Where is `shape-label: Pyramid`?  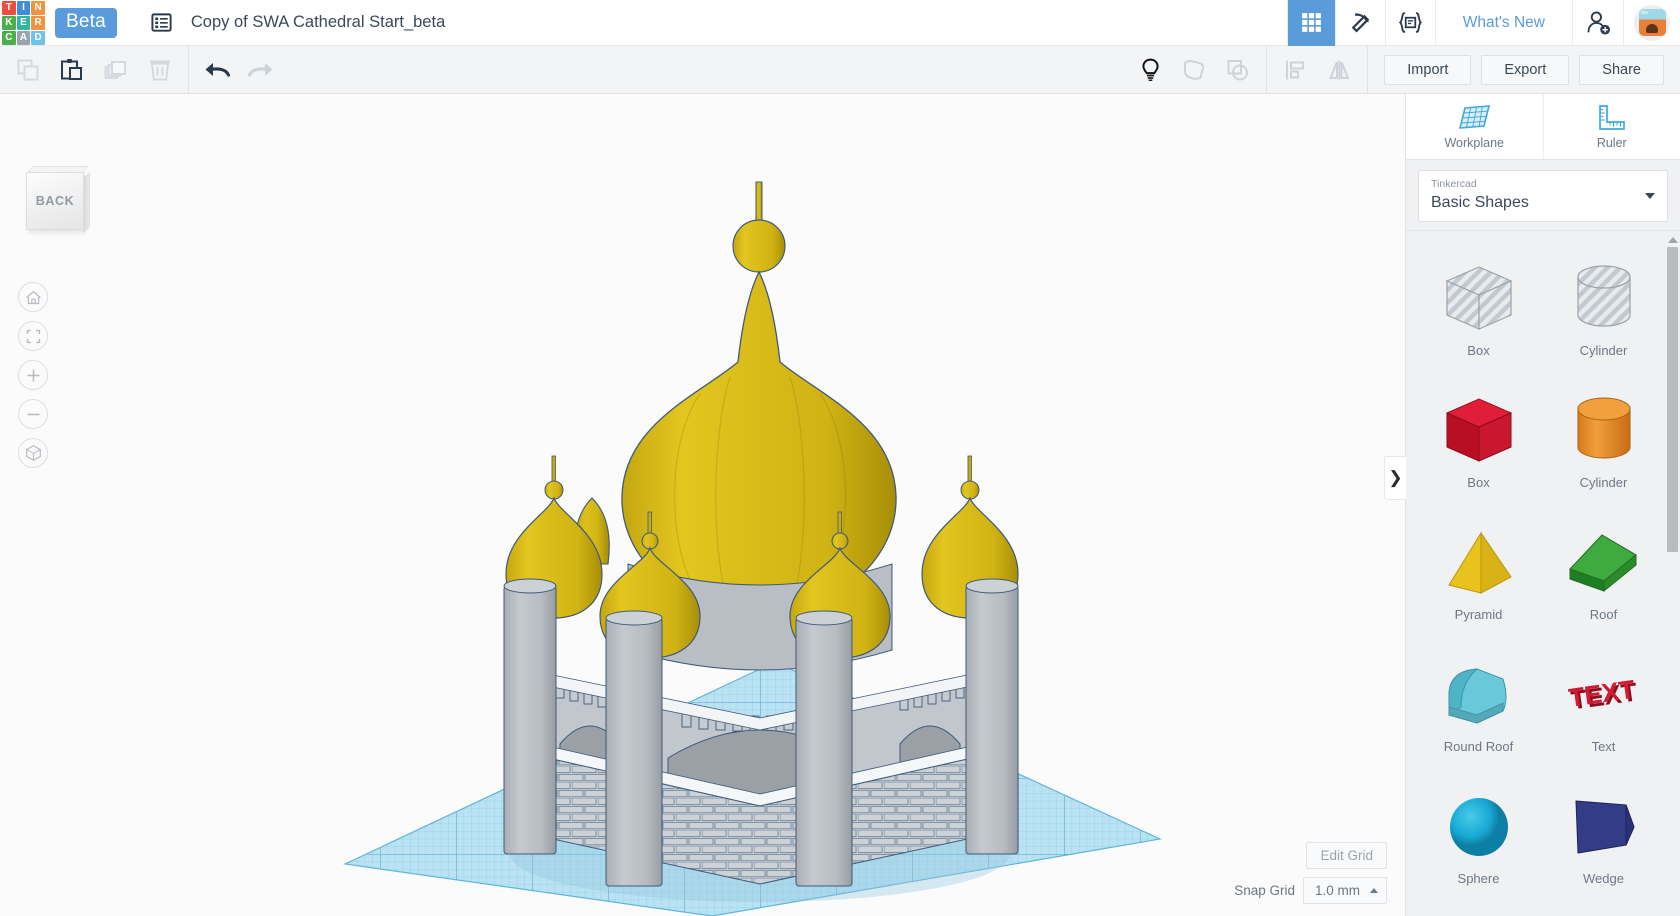 shape-label: Pyramid is located at coordinates (1478, 615).